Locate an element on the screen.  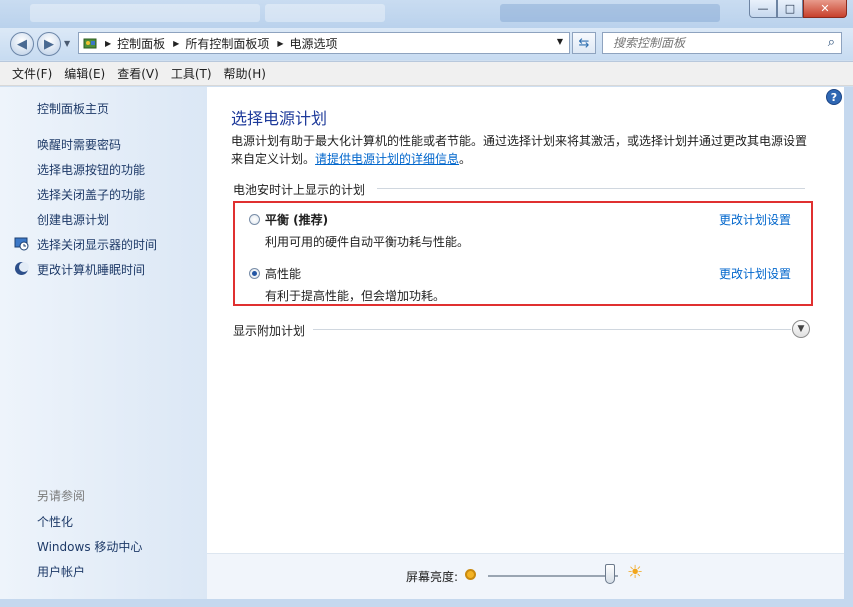
address-dropdown-icon: ▼ is located at coordinates (560, 41).